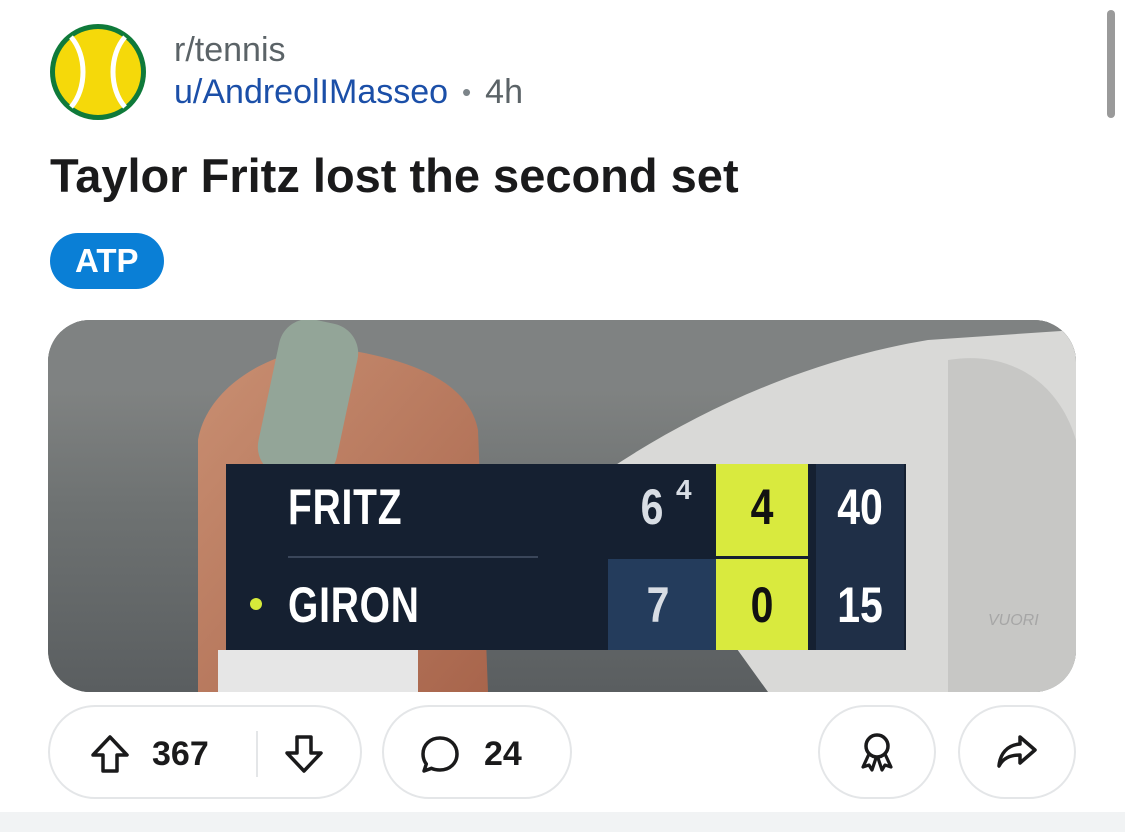 The height and width of the screenshot is (832, 1125). I want to click on post-meta: r/tennis u/AndreolIMasseo • 4h, so click(348, 72).